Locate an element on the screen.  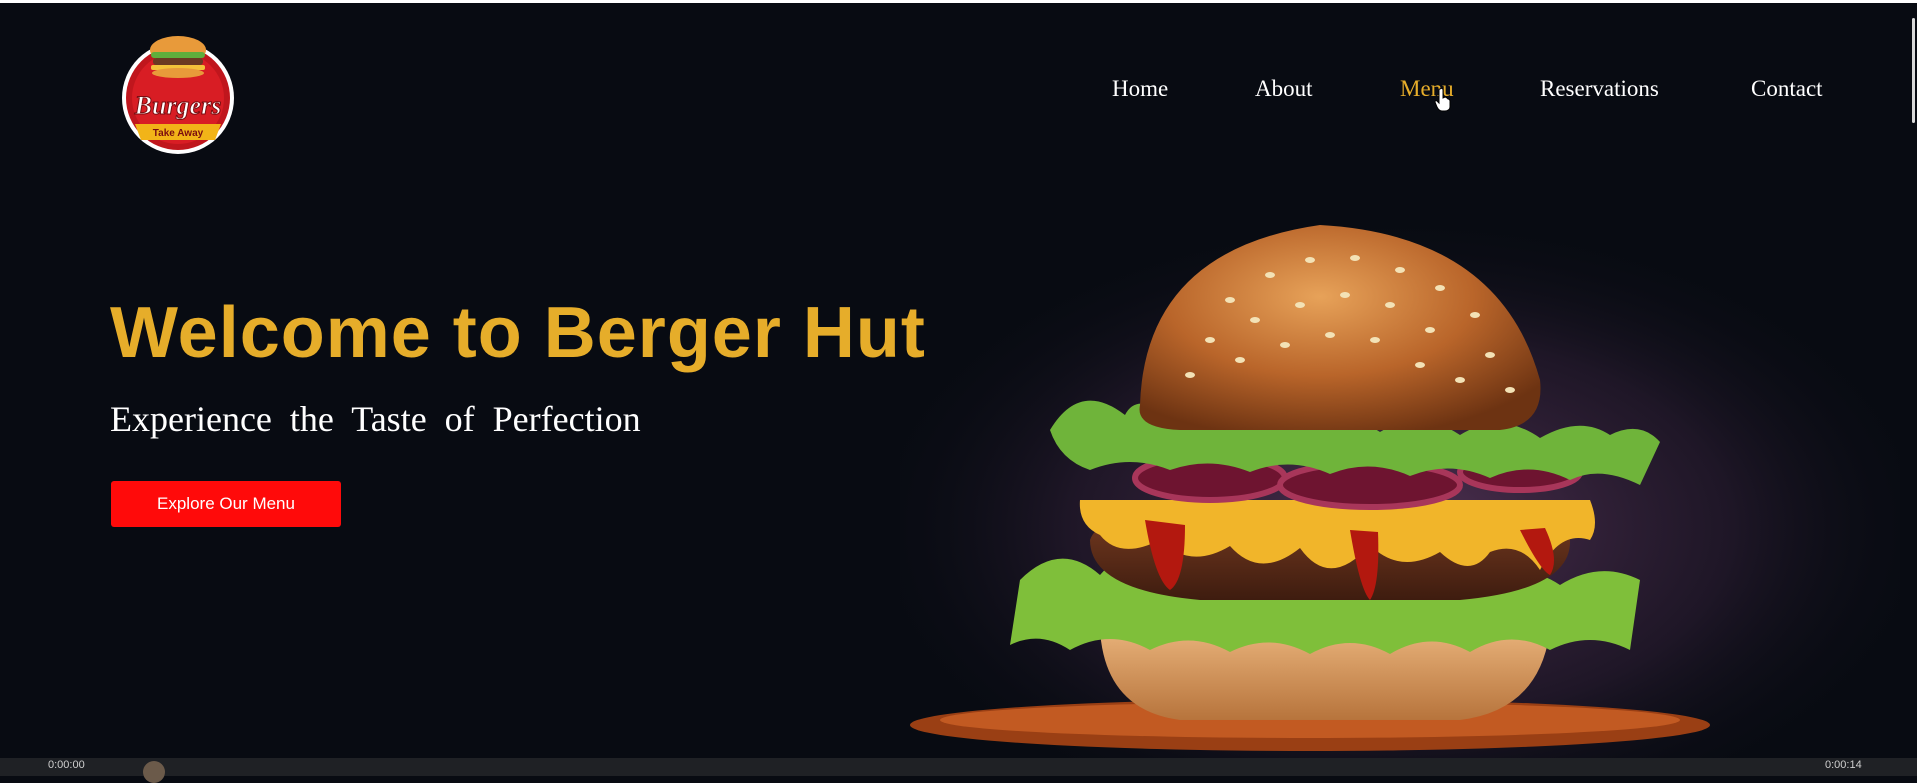
pointer-hand-icon is located at coordinates (1442, 100).